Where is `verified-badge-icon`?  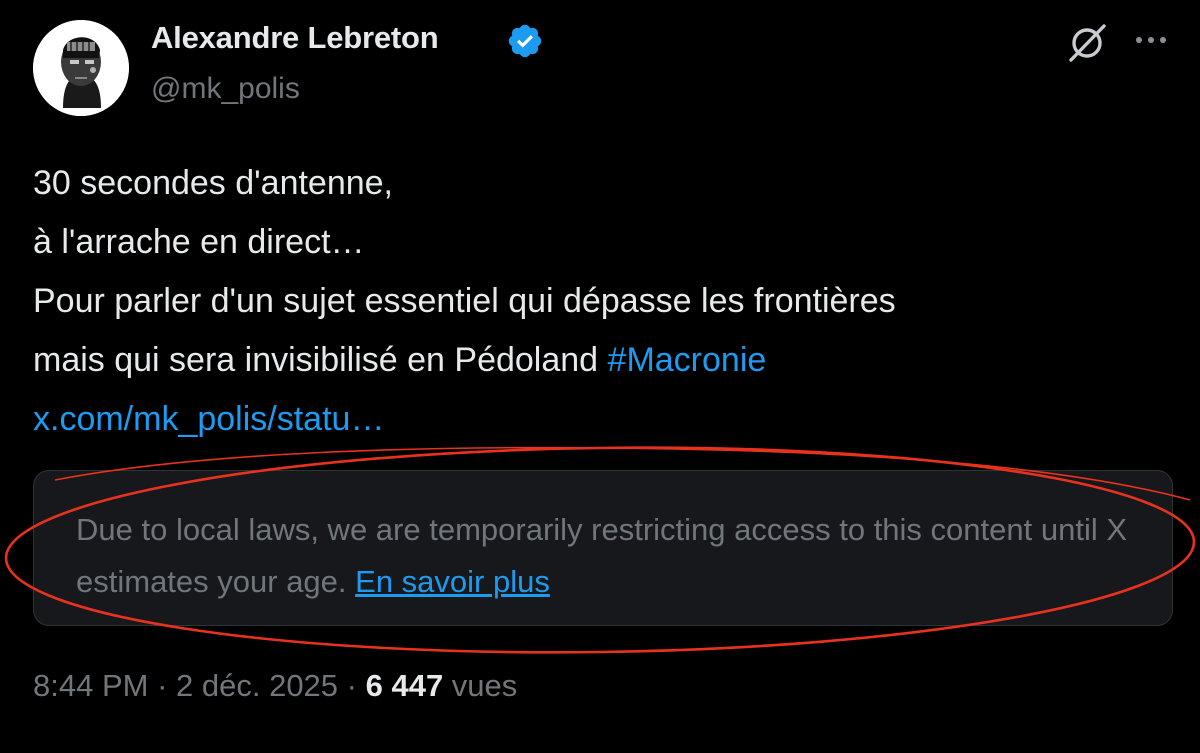
verified-badge-icon is located at coordinates (525, 41).